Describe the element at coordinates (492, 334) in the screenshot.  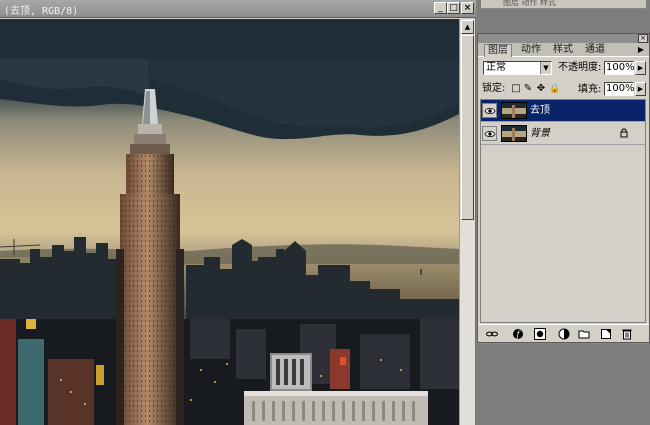
I see `link-icon` at that location.